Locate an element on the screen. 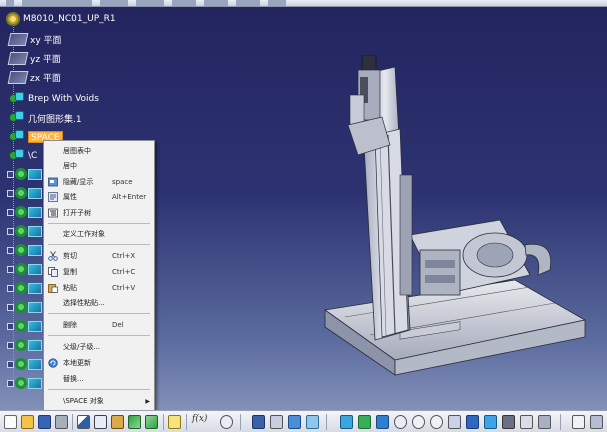 This screenshot has height=432, width=607. tree-item-partial: \C is located at coordinates (23, 156).